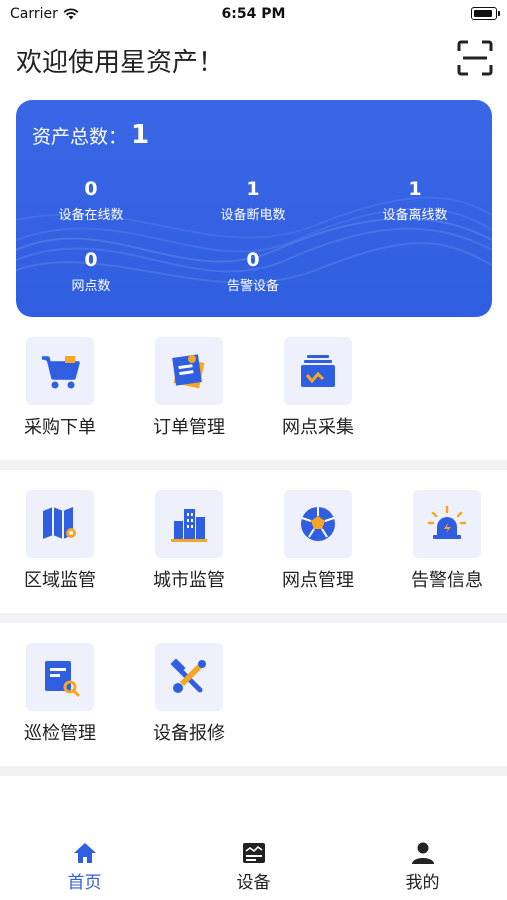 This screenshot has height=900, width=507. Describe the element at coordinates (422, 883) in the screenshot. I see `tab-label: 我的` at that location.